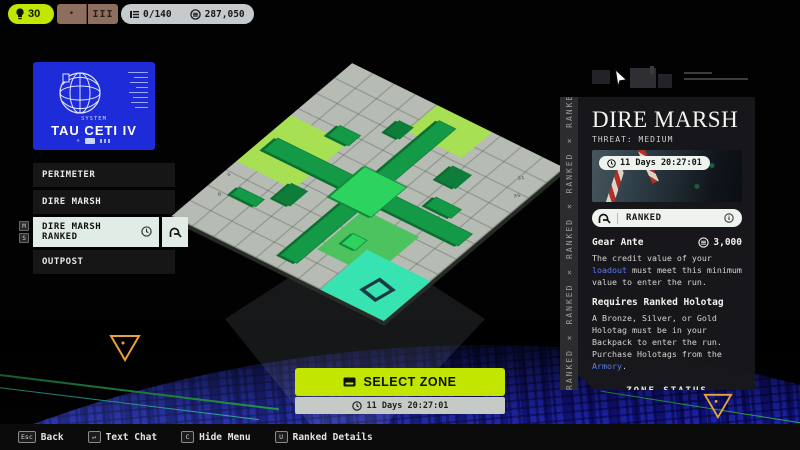  I want to click on hide-menu-button: C Hide Menu, so click(216, 437).